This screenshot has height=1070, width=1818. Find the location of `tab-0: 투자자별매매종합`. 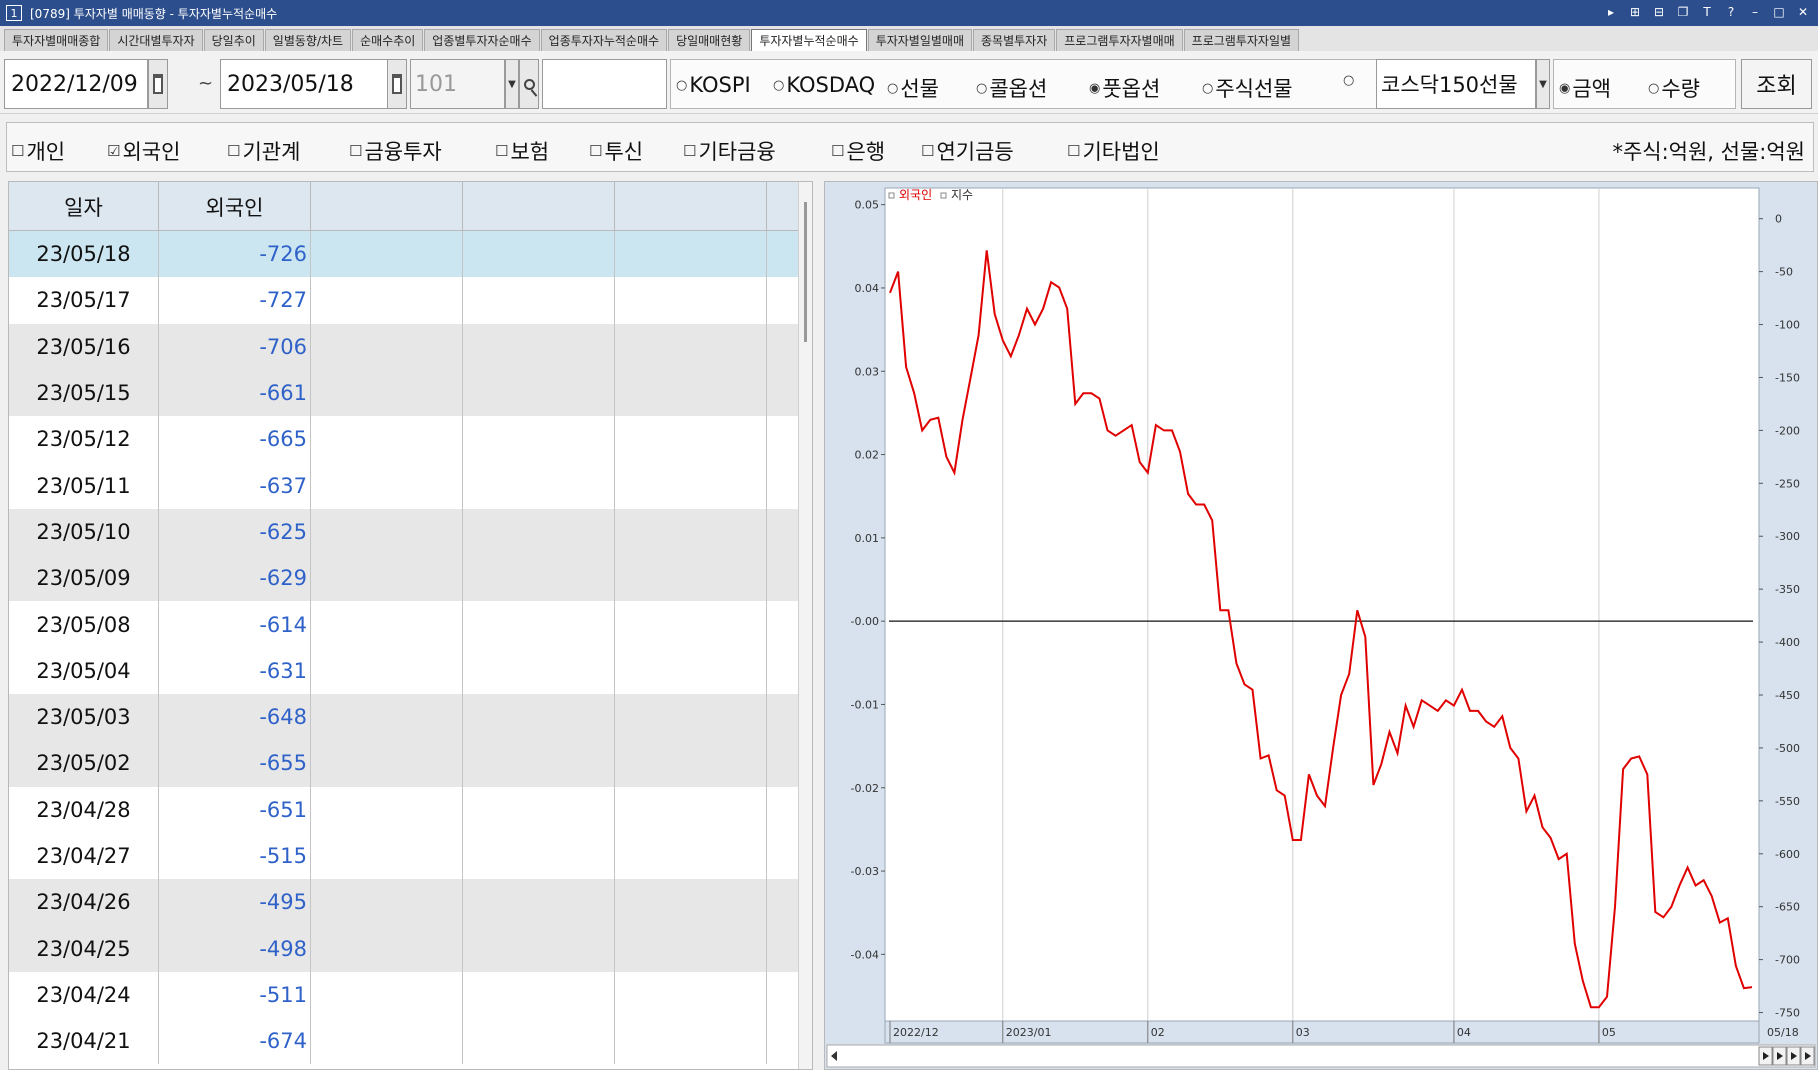

tab-0: 투자자별매매종합 is located at coordinates (56, 40).